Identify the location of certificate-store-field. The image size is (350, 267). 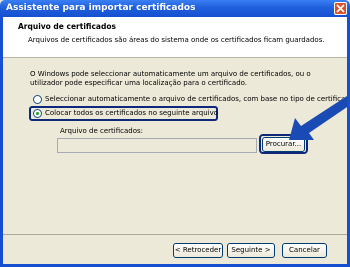
(157, 145).